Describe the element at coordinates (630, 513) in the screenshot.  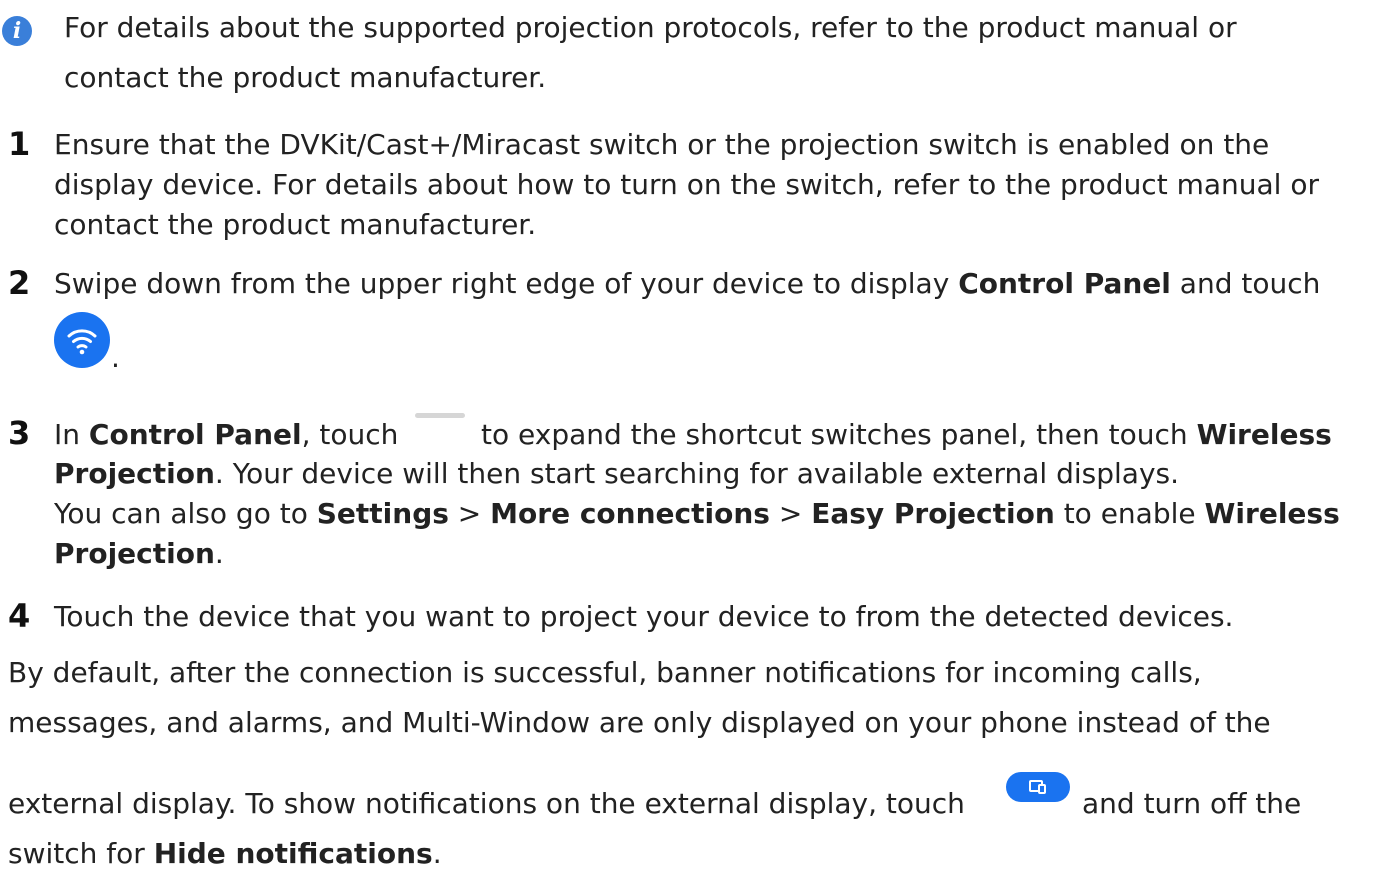
I see `more-connections-label: More connections` at that location.